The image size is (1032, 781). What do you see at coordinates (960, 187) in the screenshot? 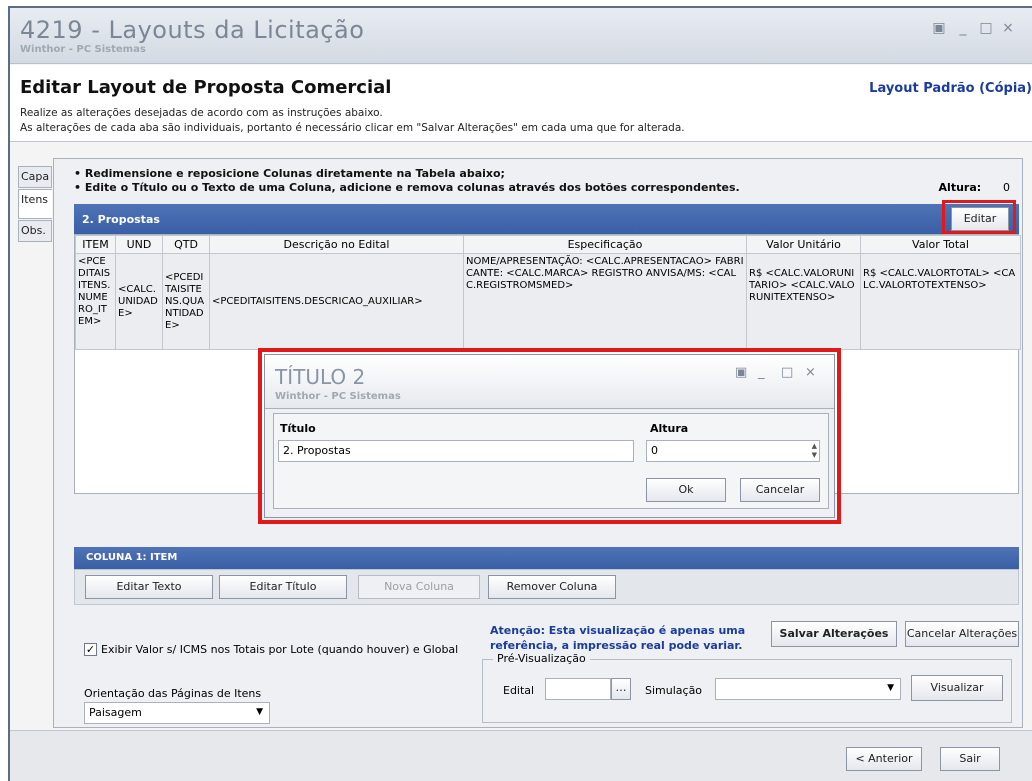
I see `altura-label: Altura:` at bounding box center [960, 187].